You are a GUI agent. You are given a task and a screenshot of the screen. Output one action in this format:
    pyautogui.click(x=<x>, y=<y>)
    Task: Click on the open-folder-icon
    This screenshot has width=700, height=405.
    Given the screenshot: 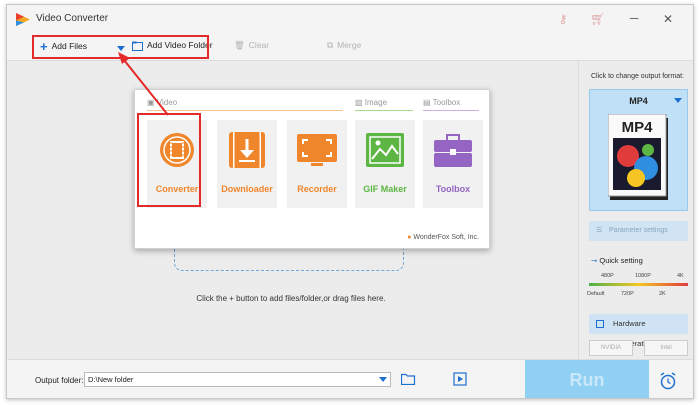 What is the action you would take?
    pyautogui.click(x=408, y=379)
    